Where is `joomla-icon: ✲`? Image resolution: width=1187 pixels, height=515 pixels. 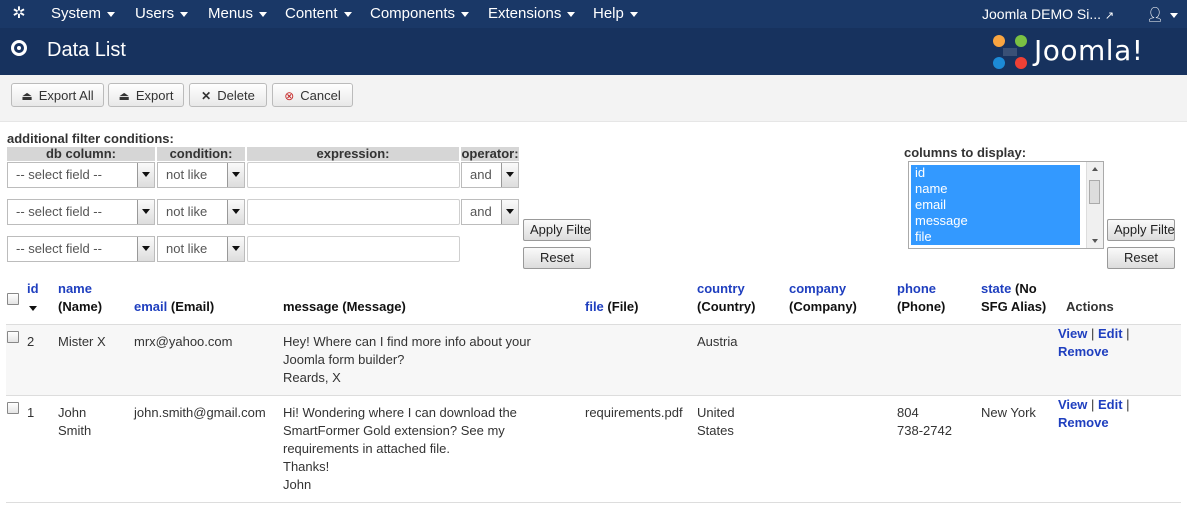 joomla-icon: ✲ is located at coordinates (19, 14).